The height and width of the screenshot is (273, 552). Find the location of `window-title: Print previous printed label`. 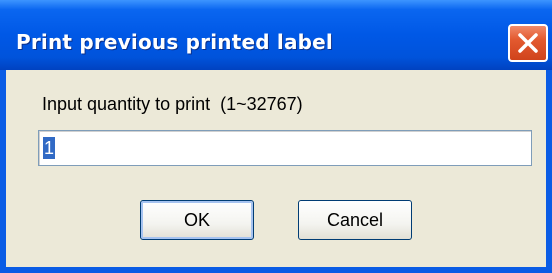

window-title: Print previous printed label is located at coordinates (174, 42).